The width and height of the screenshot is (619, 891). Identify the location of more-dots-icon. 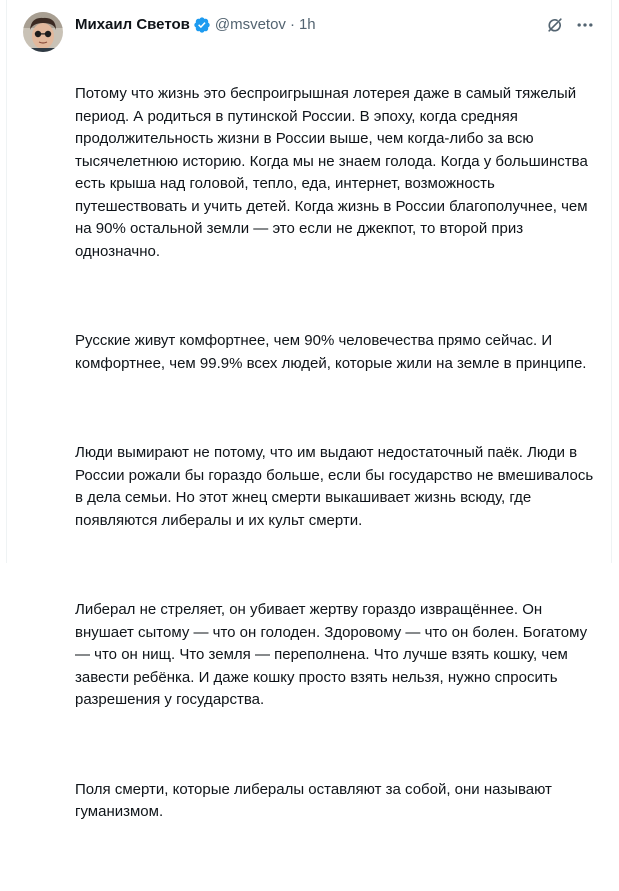
(585, 25).